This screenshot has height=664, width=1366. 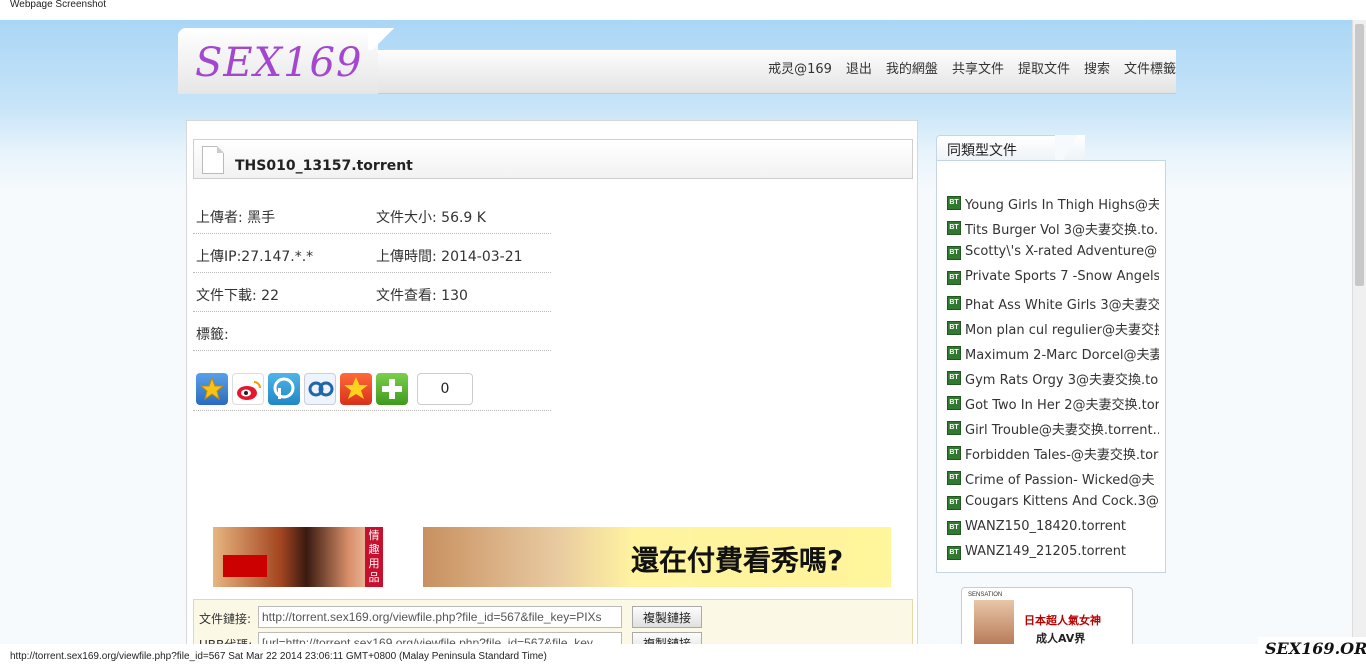 I want to click on sidebar-ad-mini-logo: SENSATION, so click(x=985, y=595).